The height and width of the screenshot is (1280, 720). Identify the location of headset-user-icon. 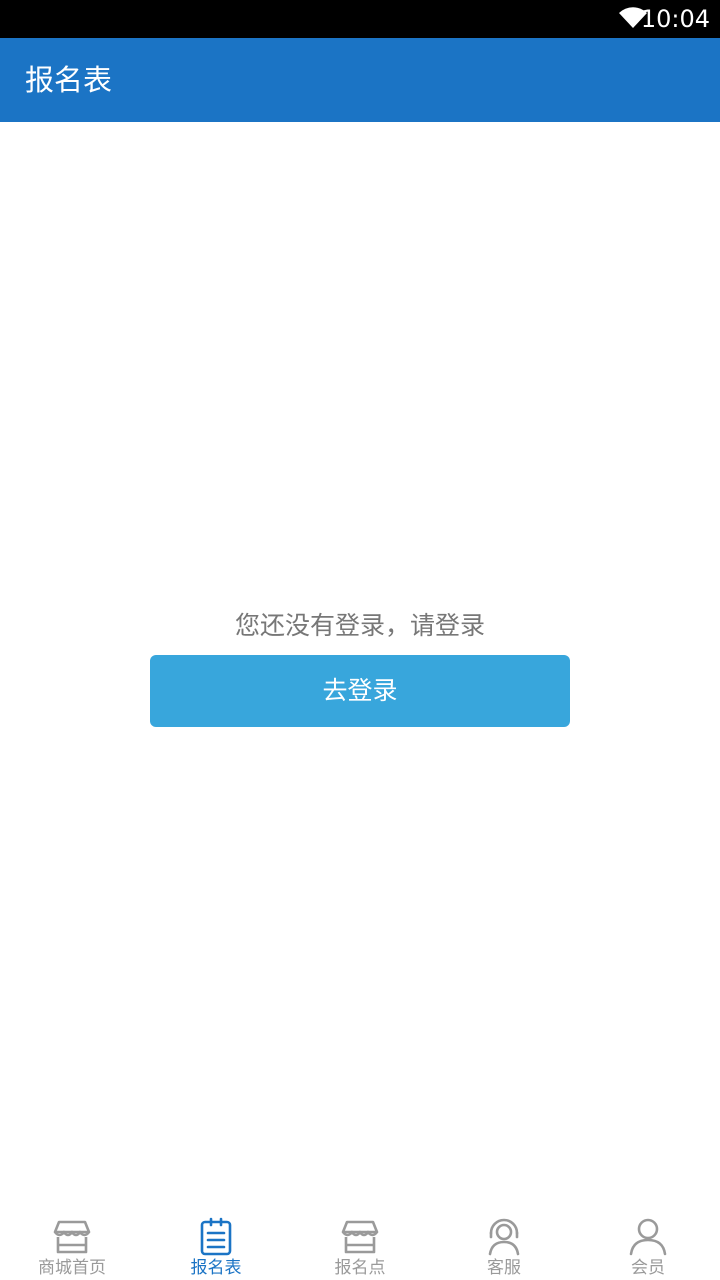
(504, 1237).